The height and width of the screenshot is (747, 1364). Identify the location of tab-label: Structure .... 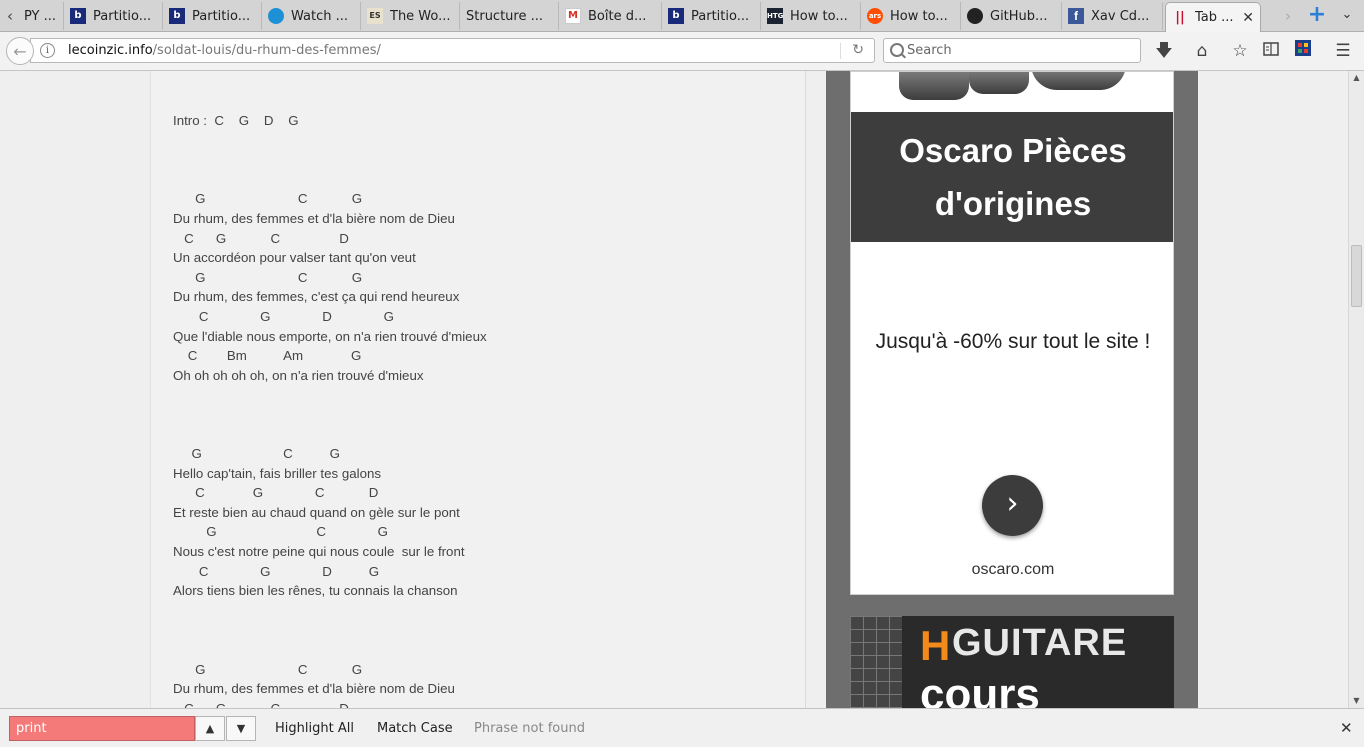
(505, 16).